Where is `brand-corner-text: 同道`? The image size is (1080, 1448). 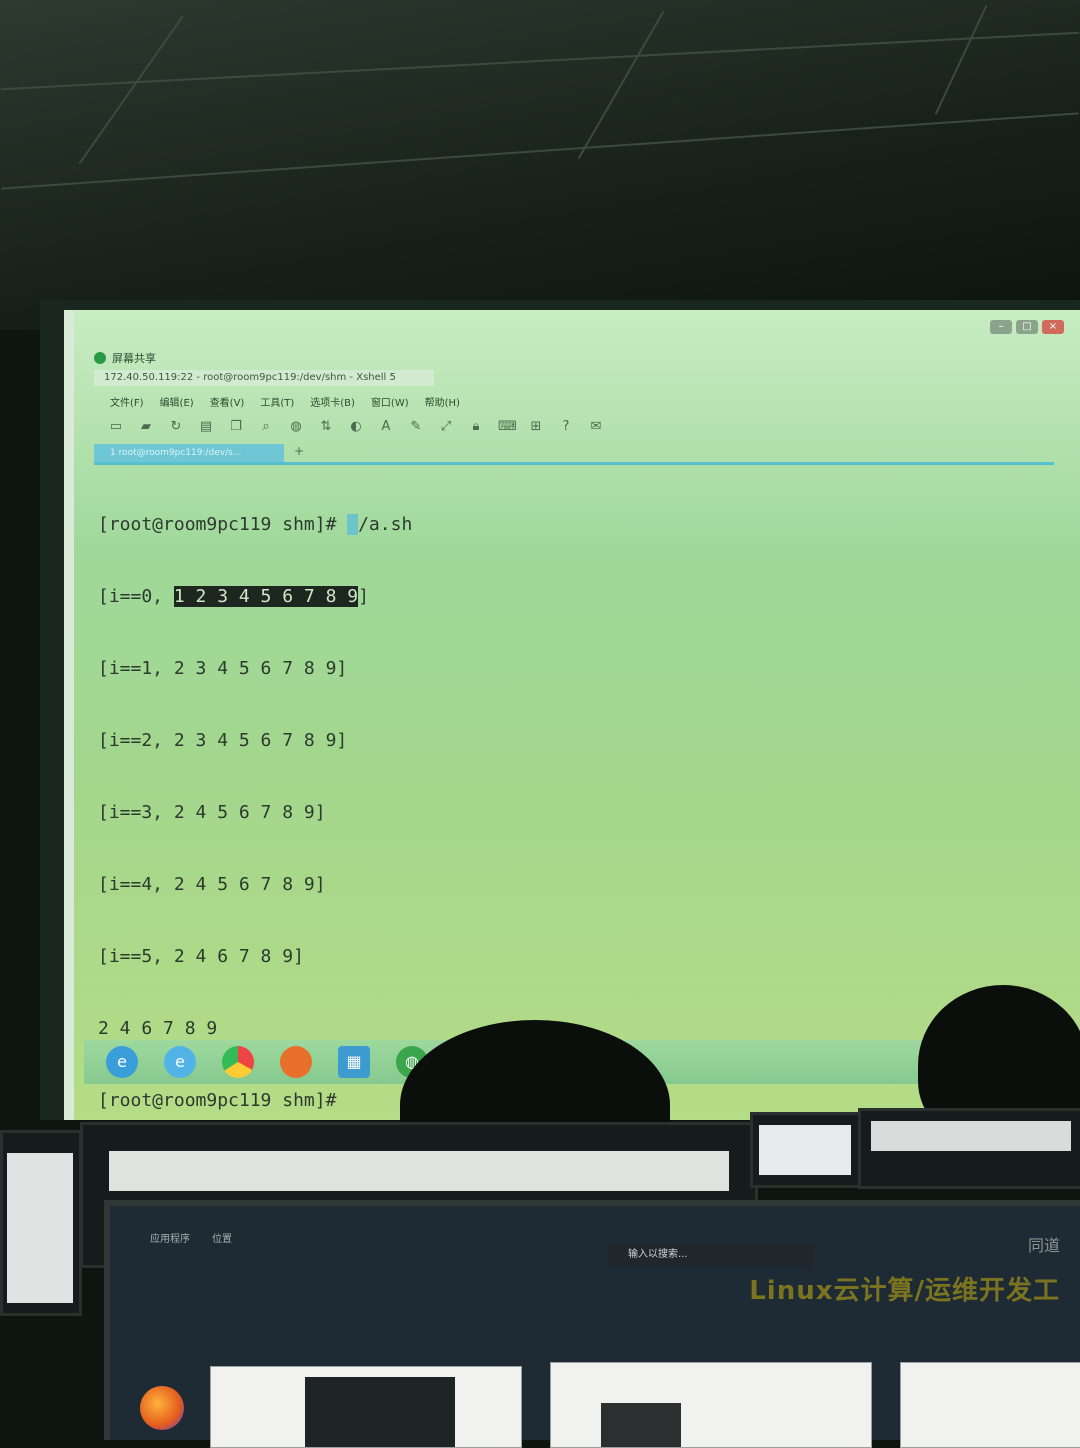 brand-corner-text: 同道 is located at coordinates (1043, 1245).